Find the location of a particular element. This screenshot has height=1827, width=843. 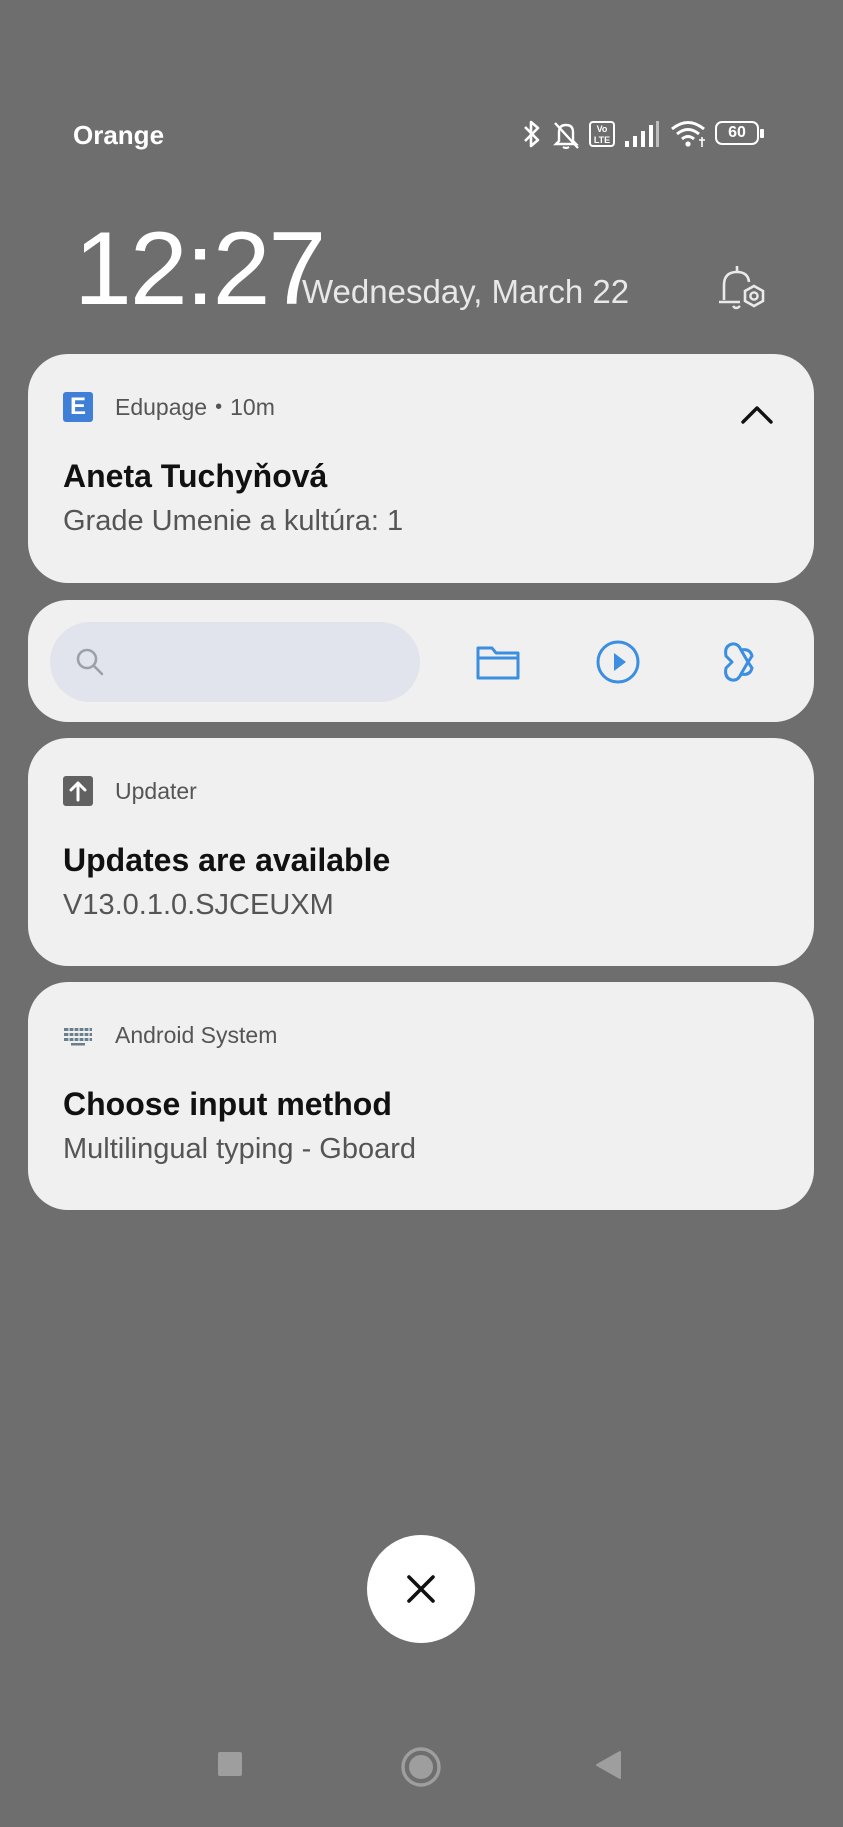

status-icons: Vo LTE 60 is located at coordinates (643, 134).